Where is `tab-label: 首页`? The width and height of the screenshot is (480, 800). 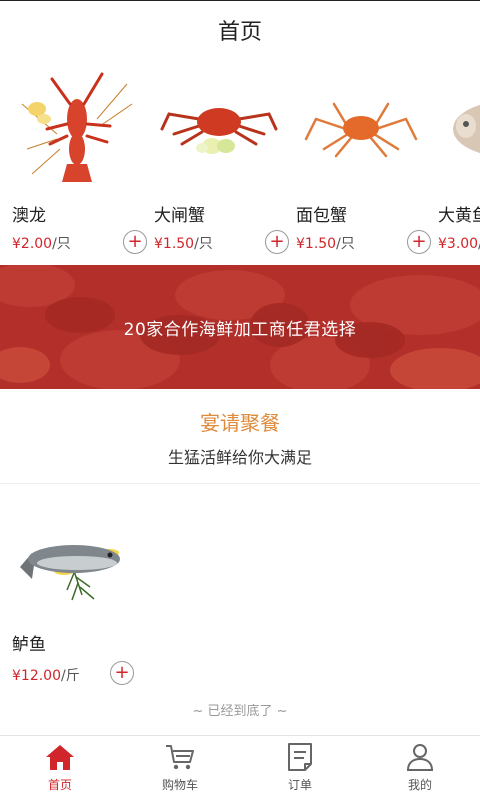 tab-label: 首页 is located at coordinates (59, 785).